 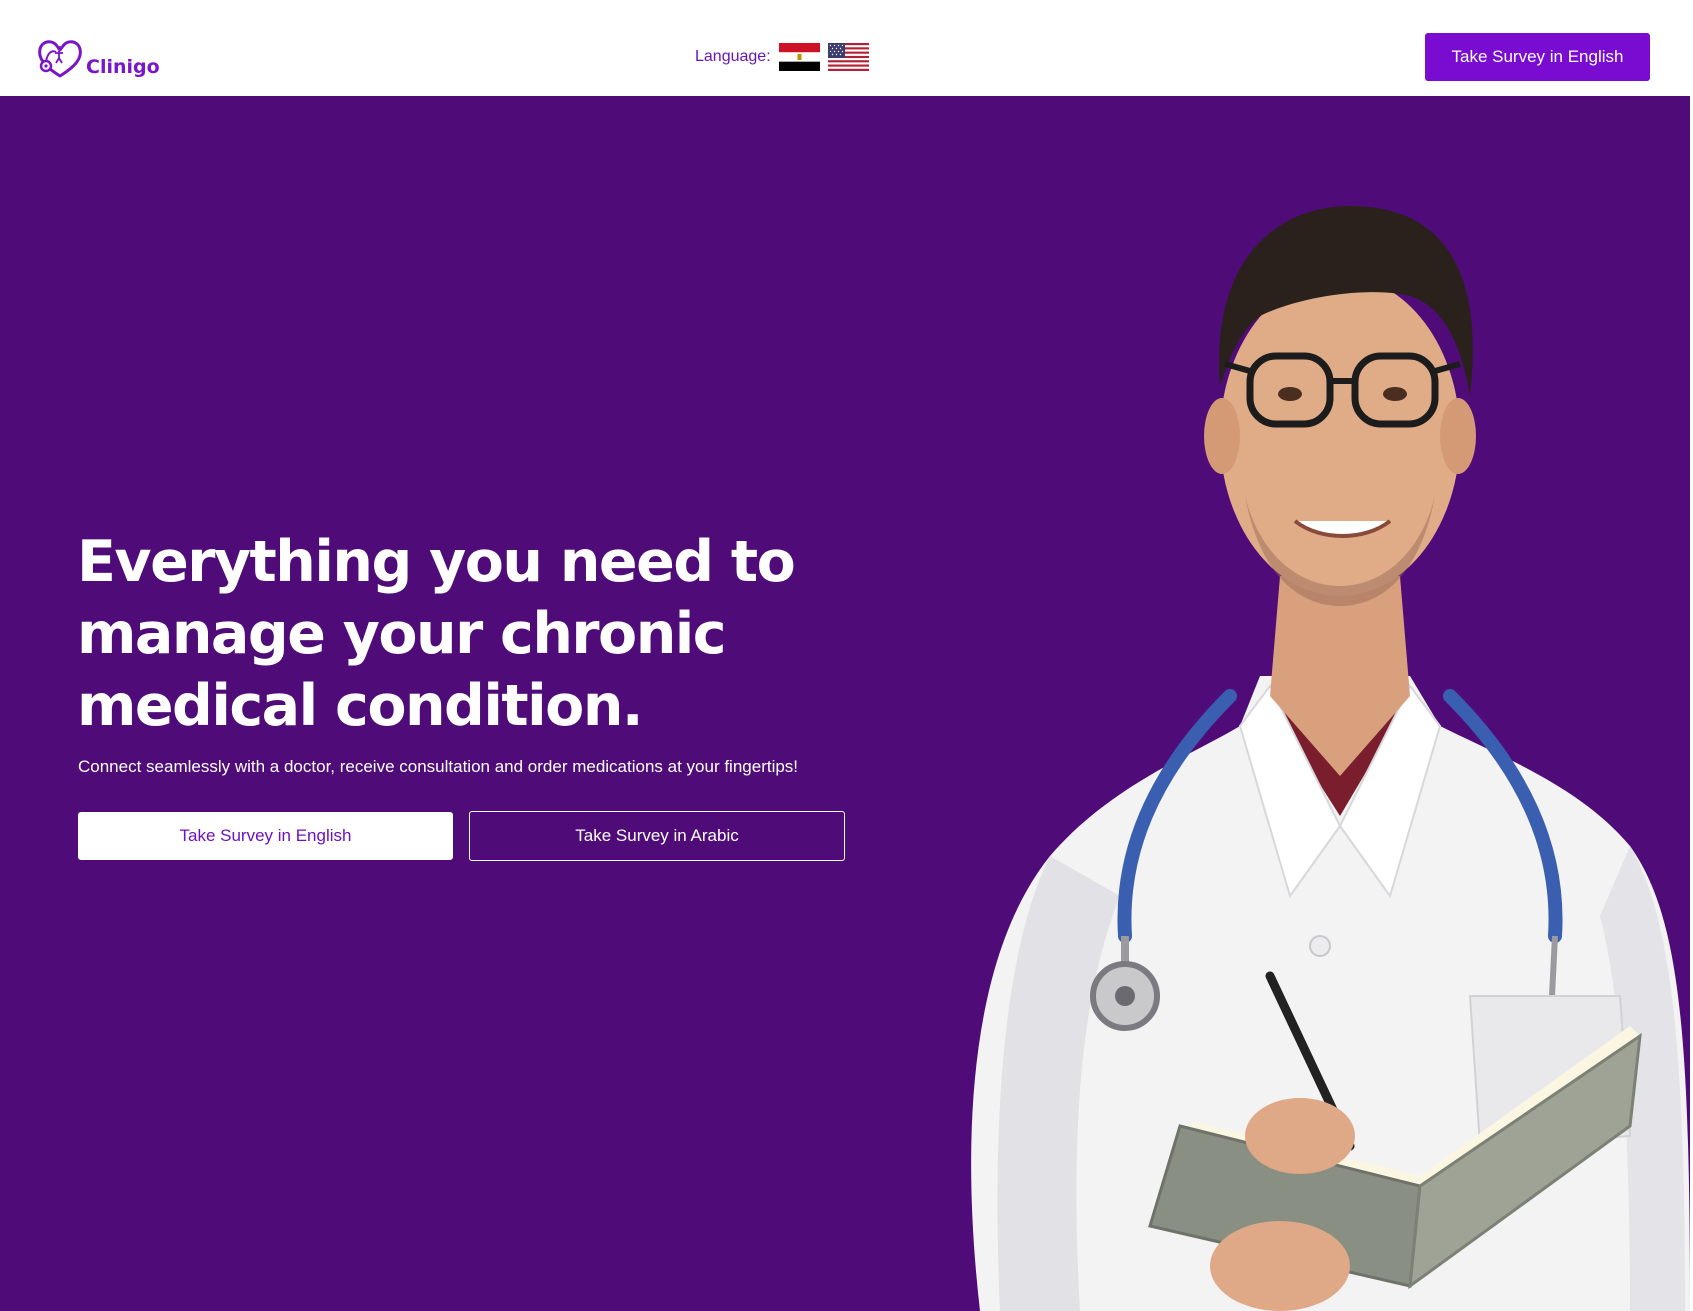 I want to click on take-survey-english-button: Take Survey in English, so click(x=265, y=836).